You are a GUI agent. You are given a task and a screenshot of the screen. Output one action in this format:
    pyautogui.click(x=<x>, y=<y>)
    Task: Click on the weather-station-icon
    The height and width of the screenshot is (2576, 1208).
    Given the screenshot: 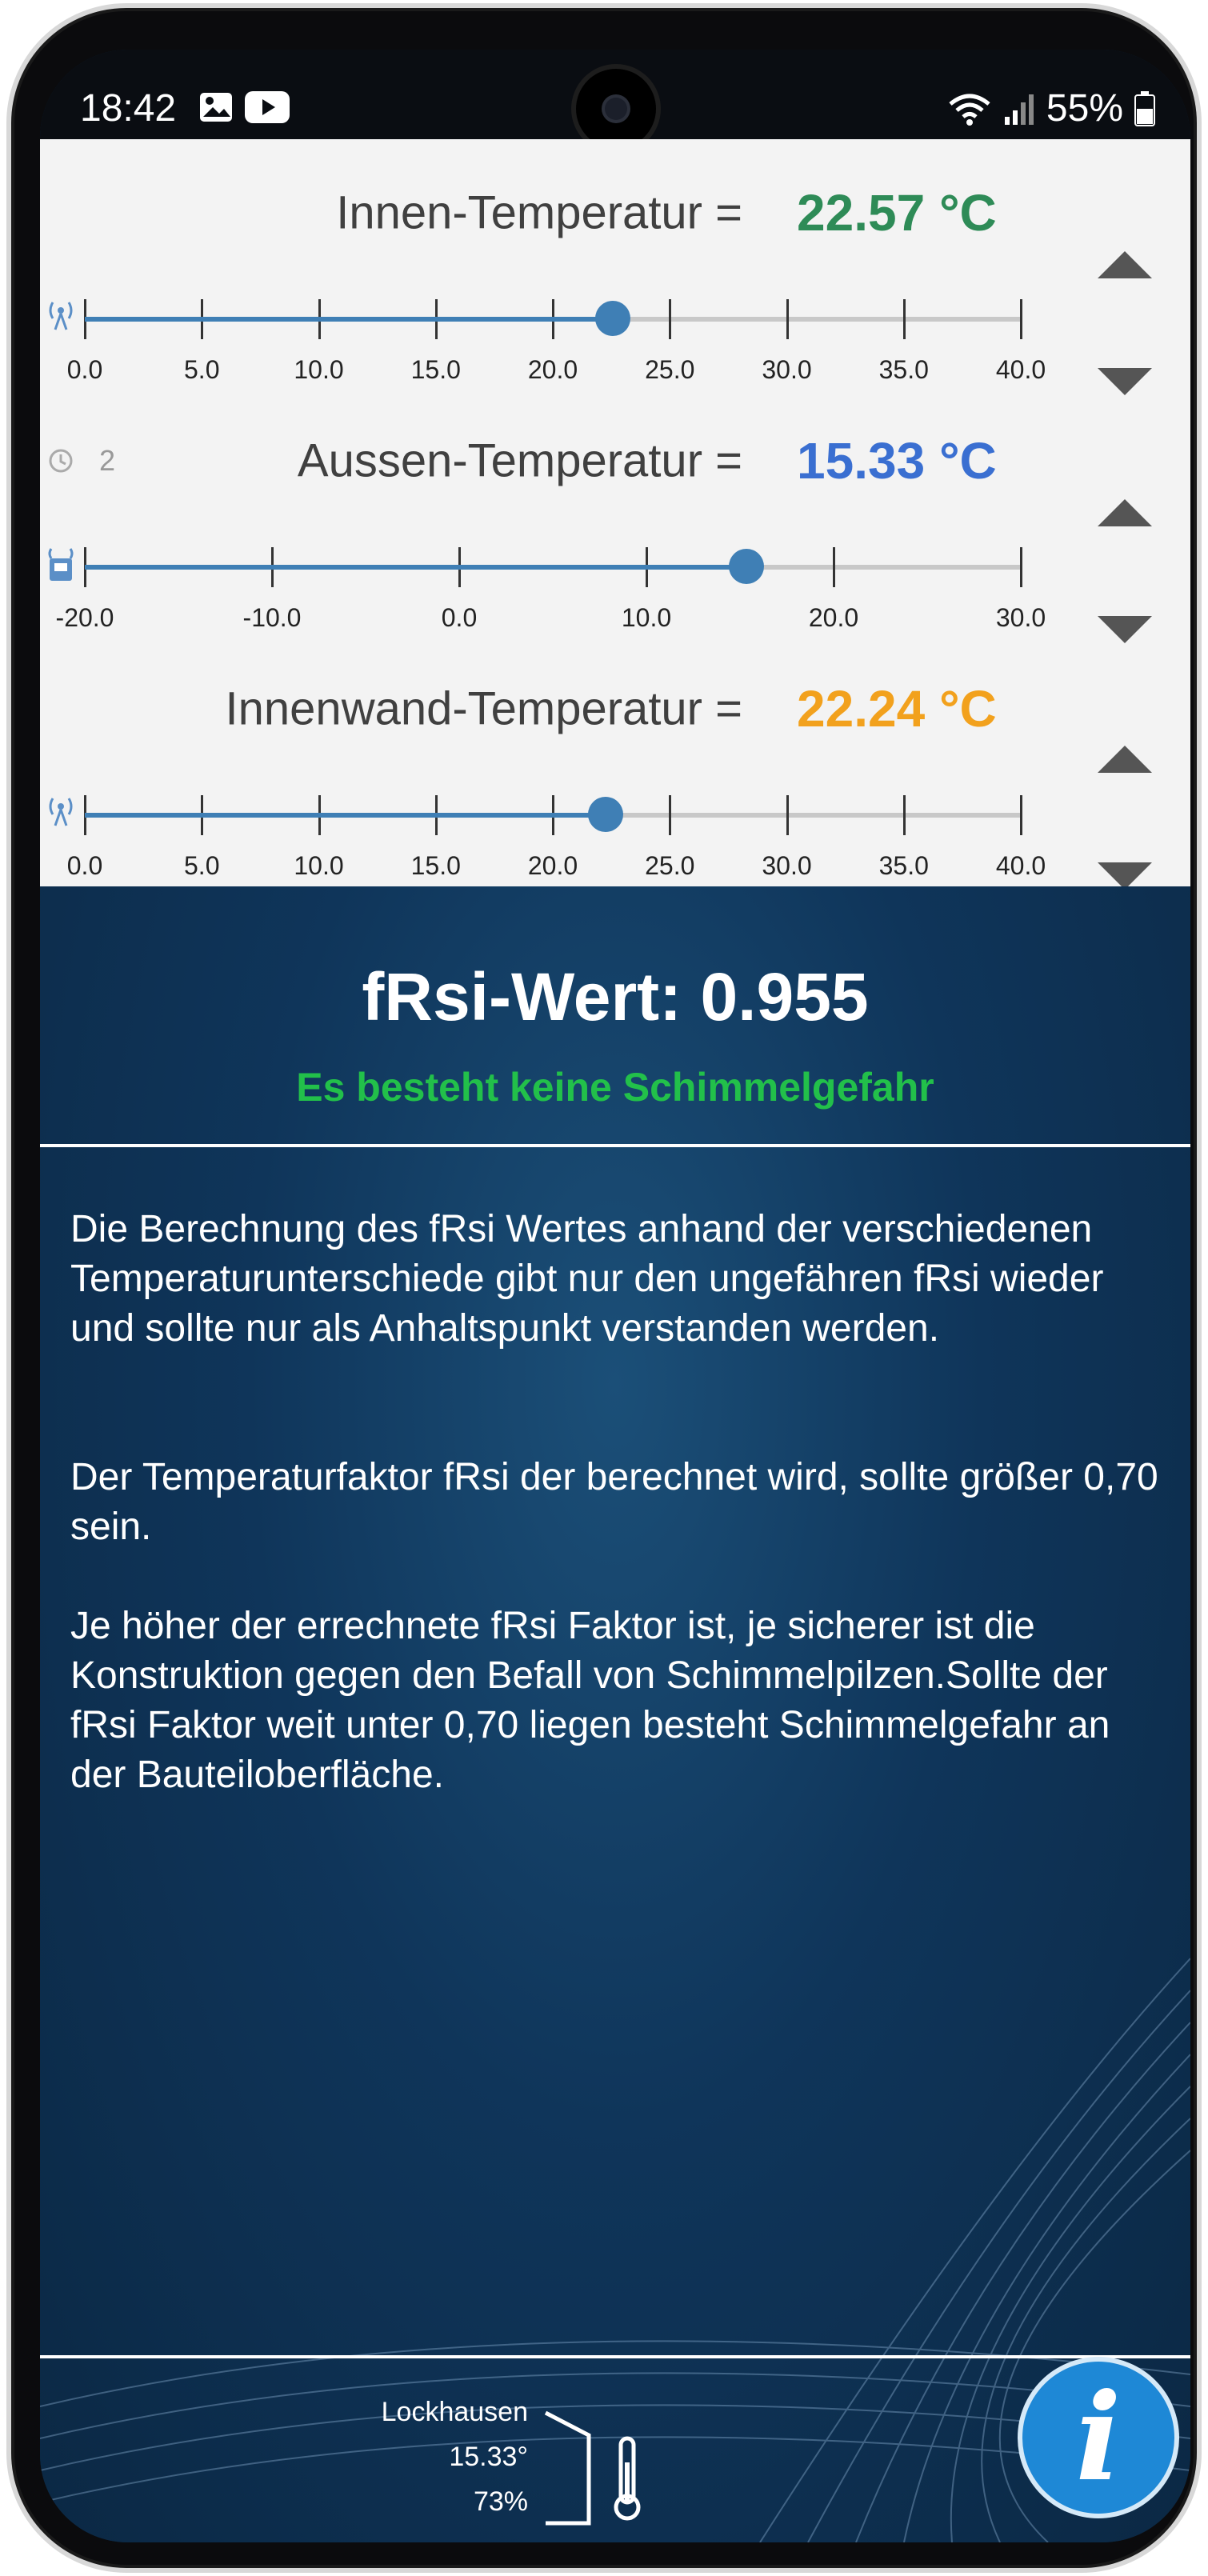 What is the action you would take?
    pyautogui.click(x=61, y=564)
    